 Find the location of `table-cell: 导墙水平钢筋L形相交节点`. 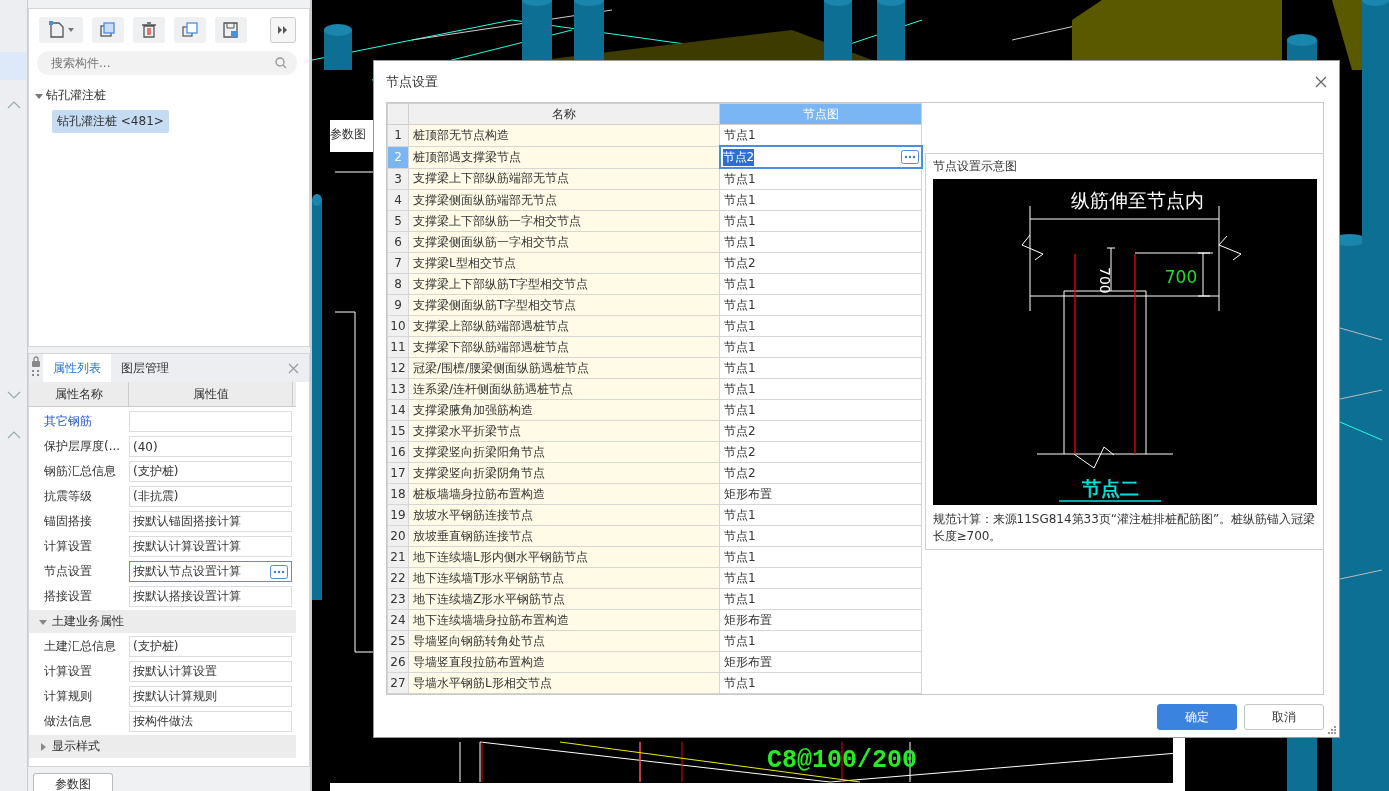

table-cell: 导墙水平钢筋L形相交节点 is located at coordinates (564, 683).